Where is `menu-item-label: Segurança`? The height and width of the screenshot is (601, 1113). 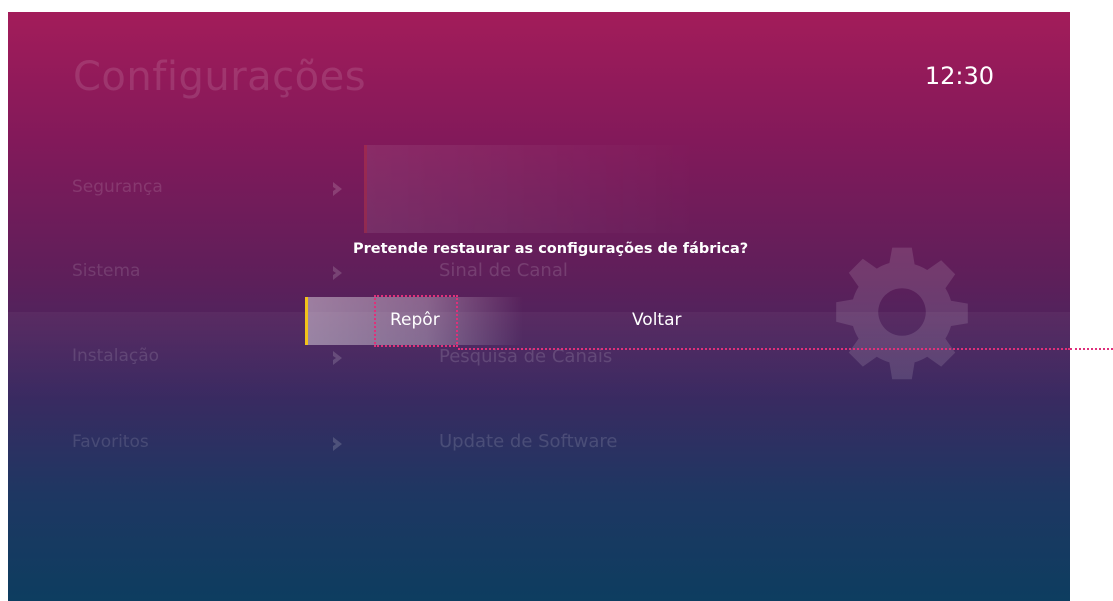 menu-item-label: Segurança is located at coordinates (117, 187).